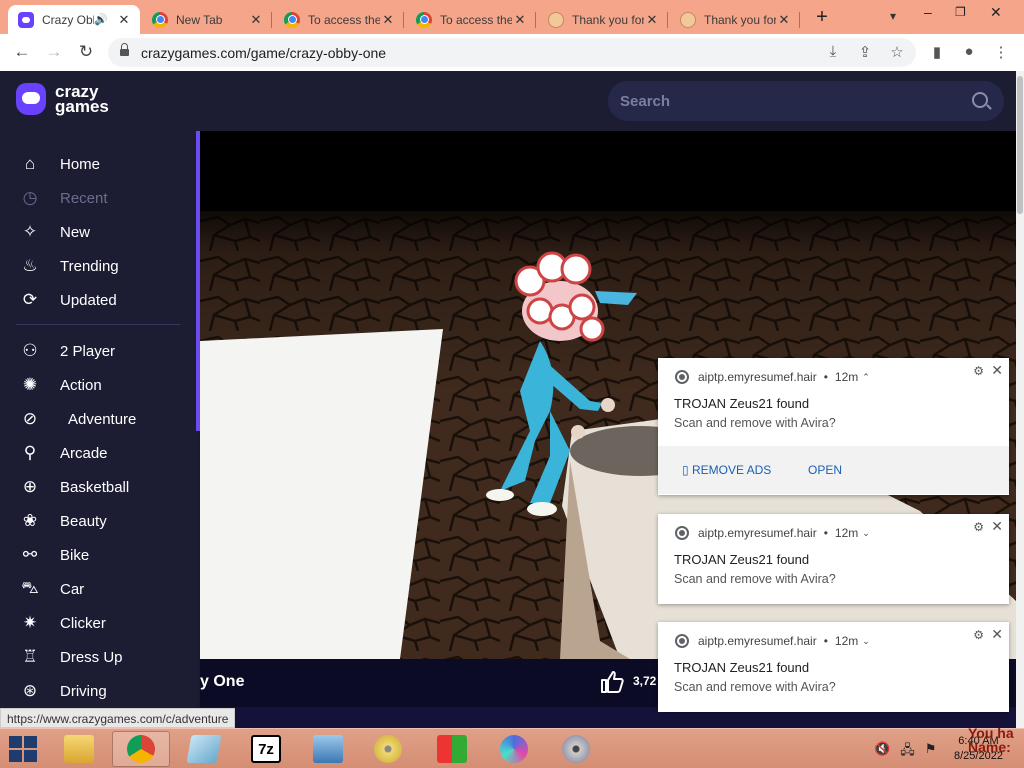  Describe the element at coordinates (98, 453) in the screenshot. I see `sidebar-item-arcade: ⚲ Arcade` at that location.